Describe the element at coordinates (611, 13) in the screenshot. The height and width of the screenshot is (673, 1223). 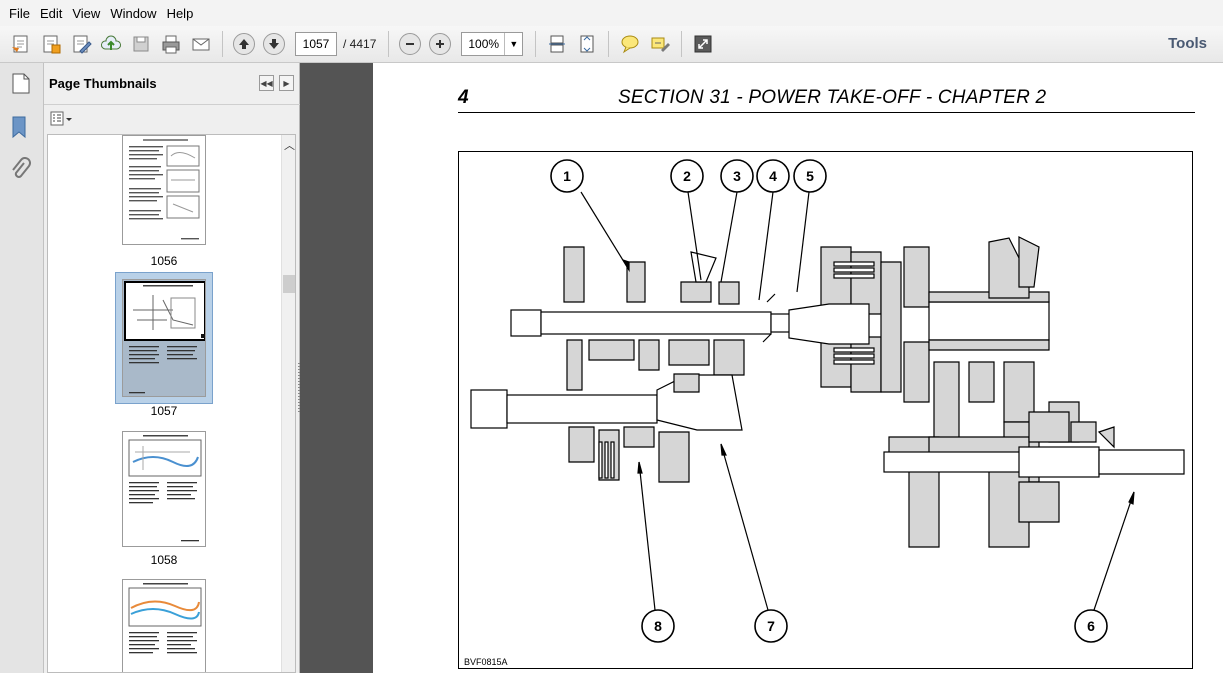
I see `menu-bar: File Edit View Window Help` at that location.